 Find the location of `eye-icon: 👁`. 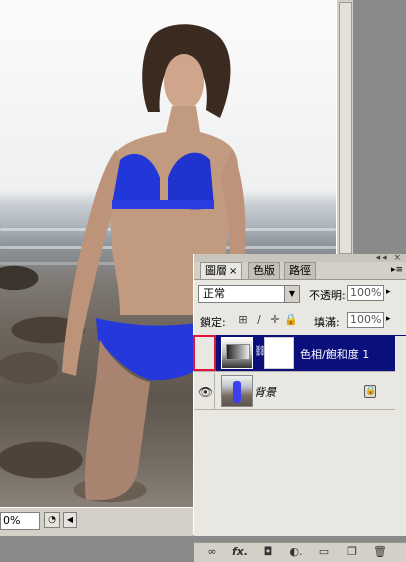

eye-icon: 👁 is located at coordinates (206, 392).